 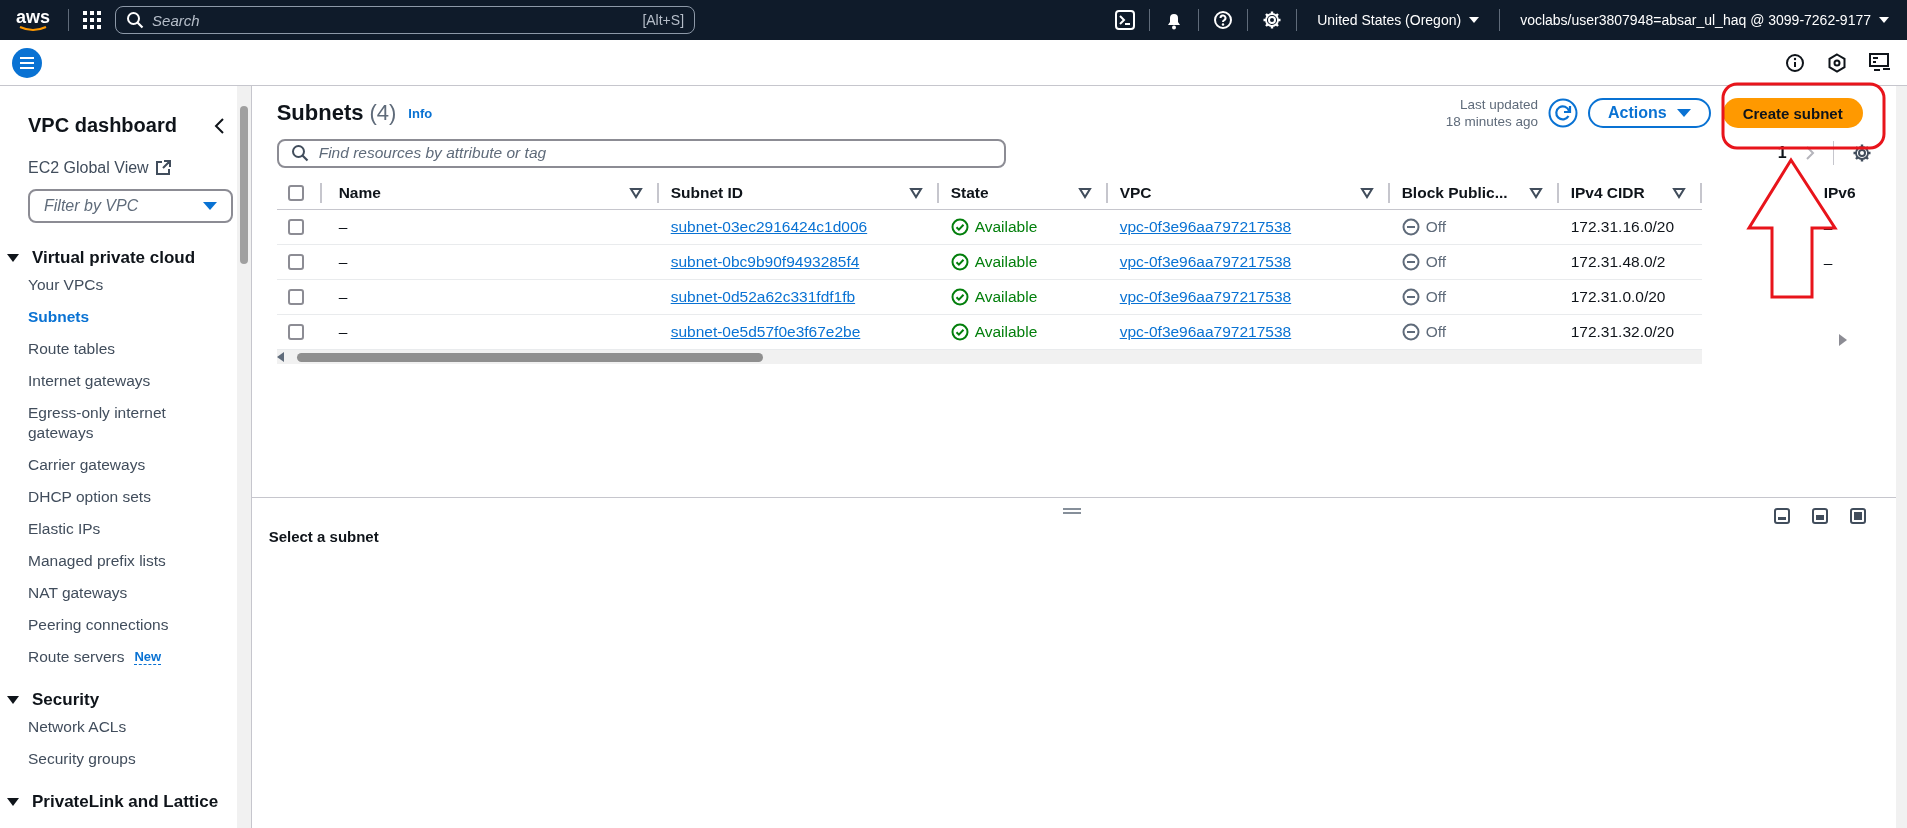 What do you see at coordinates (219, 125) in the screenshot?
I see `collapse-icon` at bounding box center [219, 125].